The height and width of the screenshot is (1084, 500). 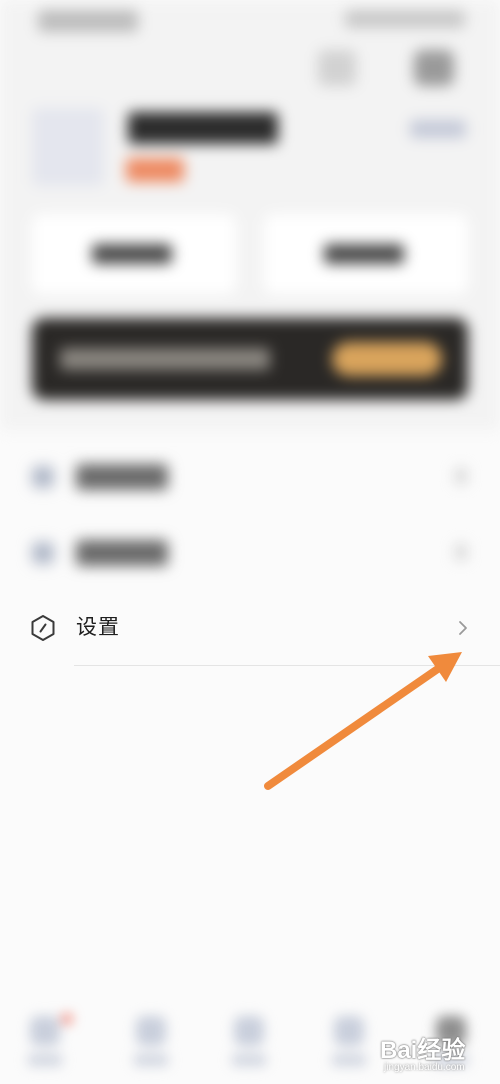 What do you see at coordinates (423, 1050) in the screenshot?
I see `watermark-brand: Bai经验` at bounding box center [423, 1050].